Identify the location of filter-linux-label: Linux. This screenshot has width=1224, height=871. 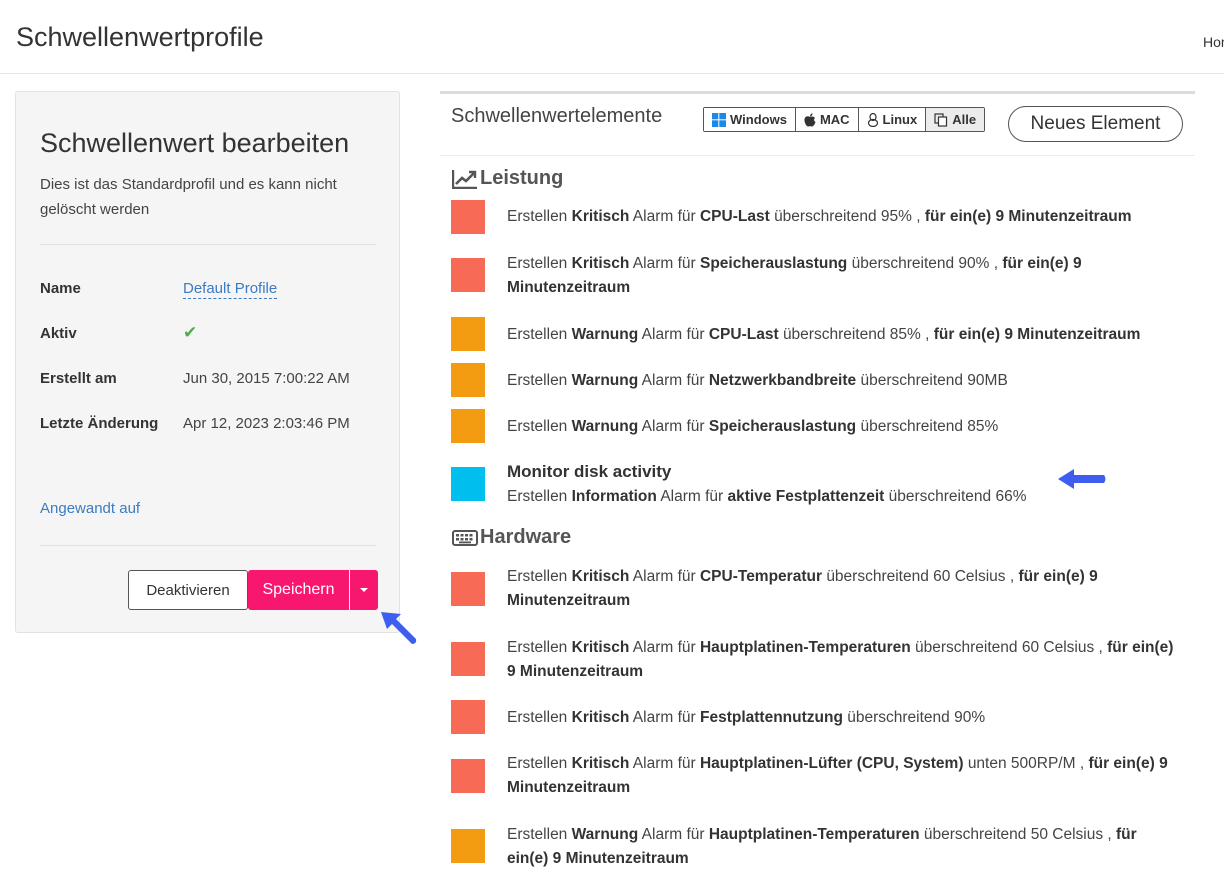
(900, 119).